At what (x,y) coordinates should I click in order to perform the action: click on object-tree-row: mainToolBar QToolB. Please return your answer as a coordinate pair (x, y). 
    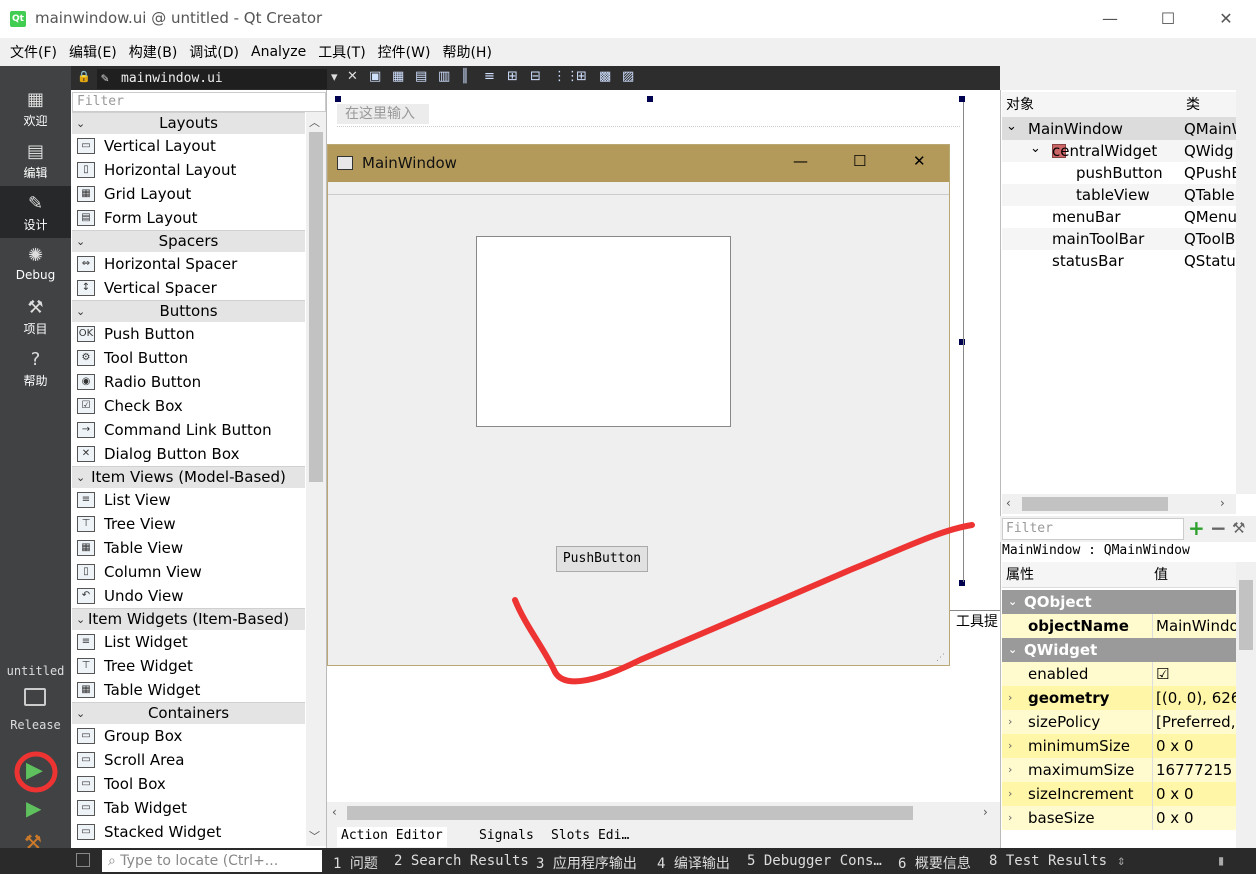
    Looking at the image, I should click on (1119, 239).